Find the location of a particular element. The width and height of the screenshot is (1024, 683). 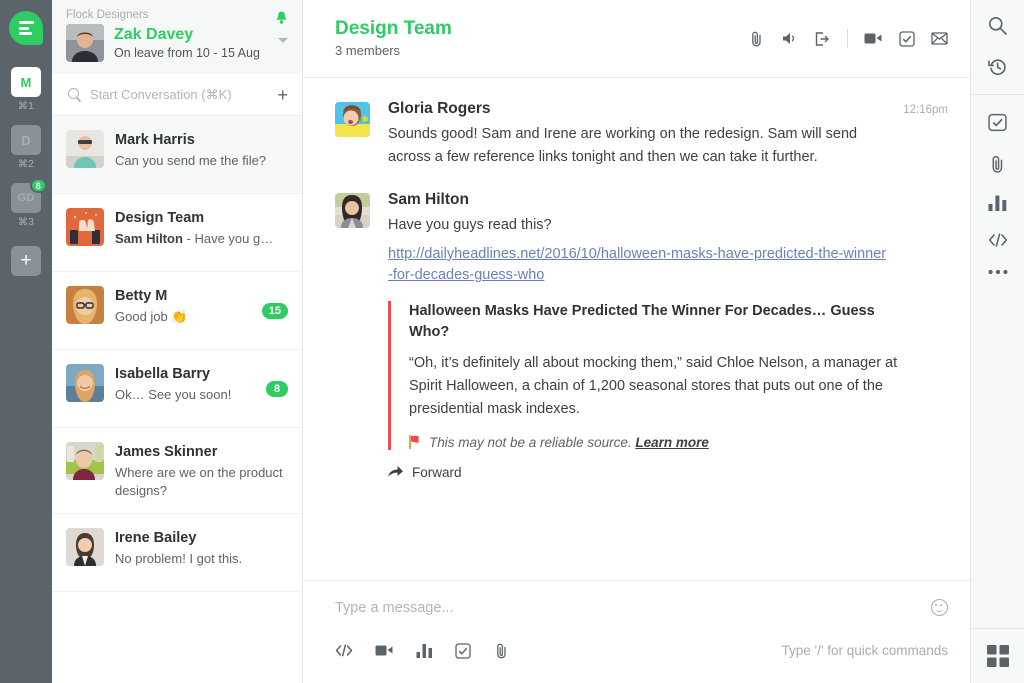

team-rail: M ⌘1 D ⌘2 GD 8 ⌘3 + is located at coordinates (26, 341).